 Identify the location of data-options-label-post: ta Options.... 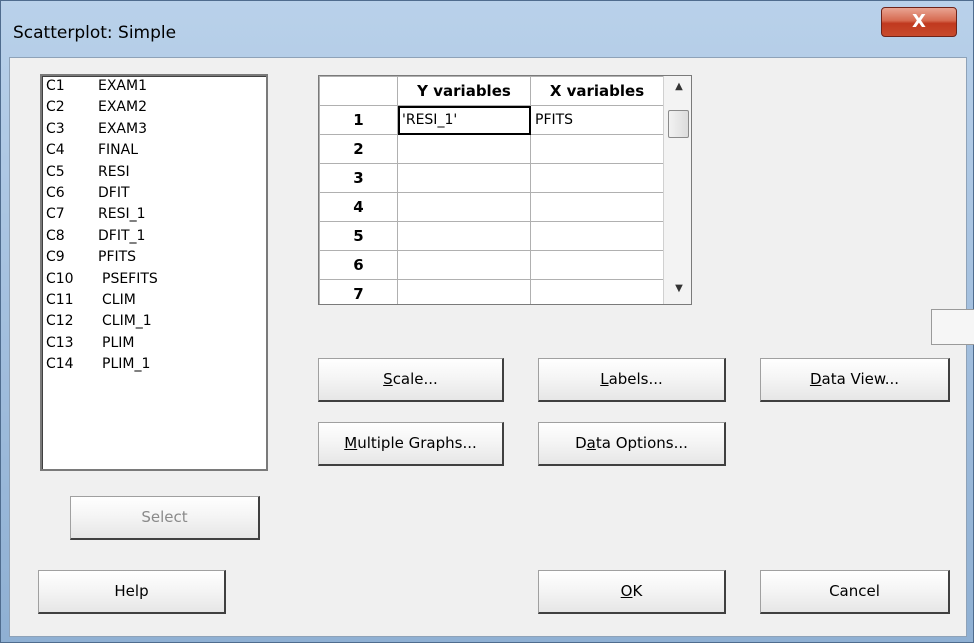
(641, 443).